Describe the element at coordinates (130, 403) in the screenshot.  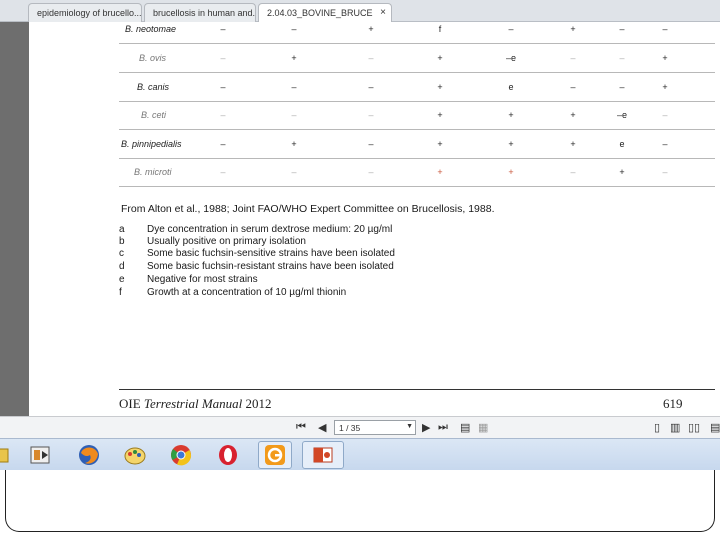
I see `manual-prefix: OIE` at that location.